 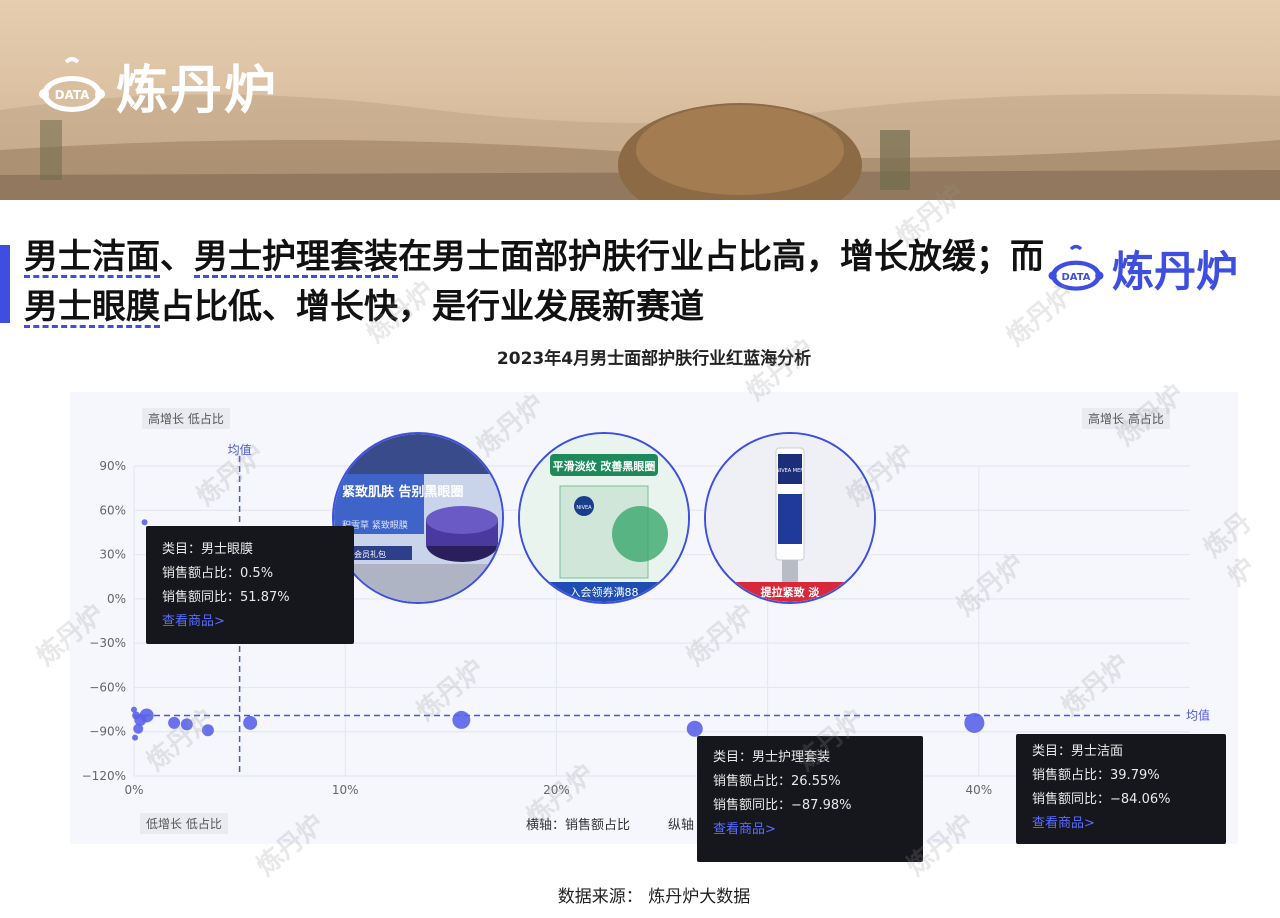 I want to click on tooltip-eye-mask: 类目：男士眼膜 销售额占比：0.5% 销售额同比：51.87% 查看商品>, so click(x=250, y=585).